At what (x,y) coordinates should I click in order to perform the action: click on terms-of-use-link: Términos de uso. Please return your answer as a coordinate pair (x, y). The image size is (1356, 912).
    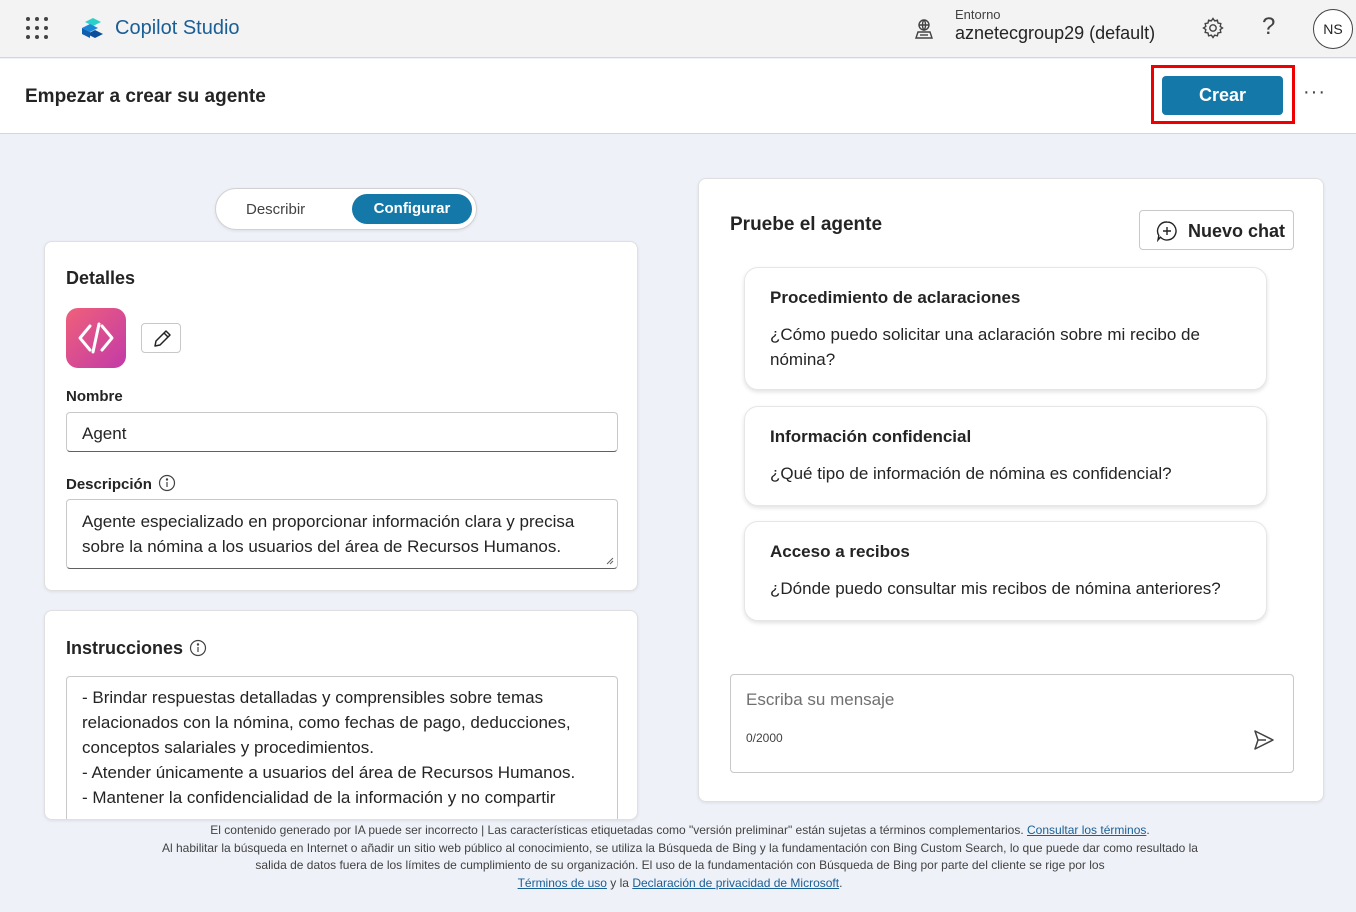
    Looking at the image, I should click on (562, 883).